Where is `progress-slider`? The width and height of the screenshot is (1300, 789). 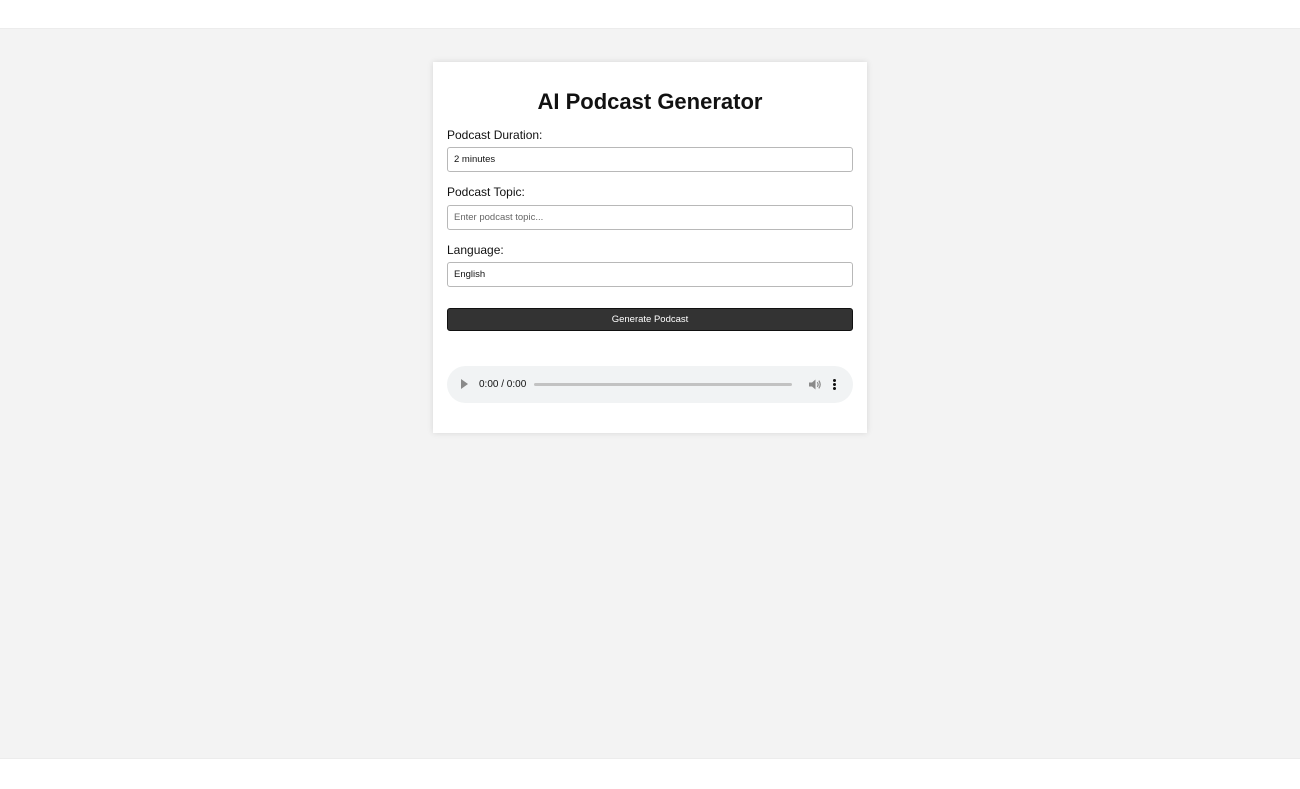
progress-slider is located at coordinates (663, 384).